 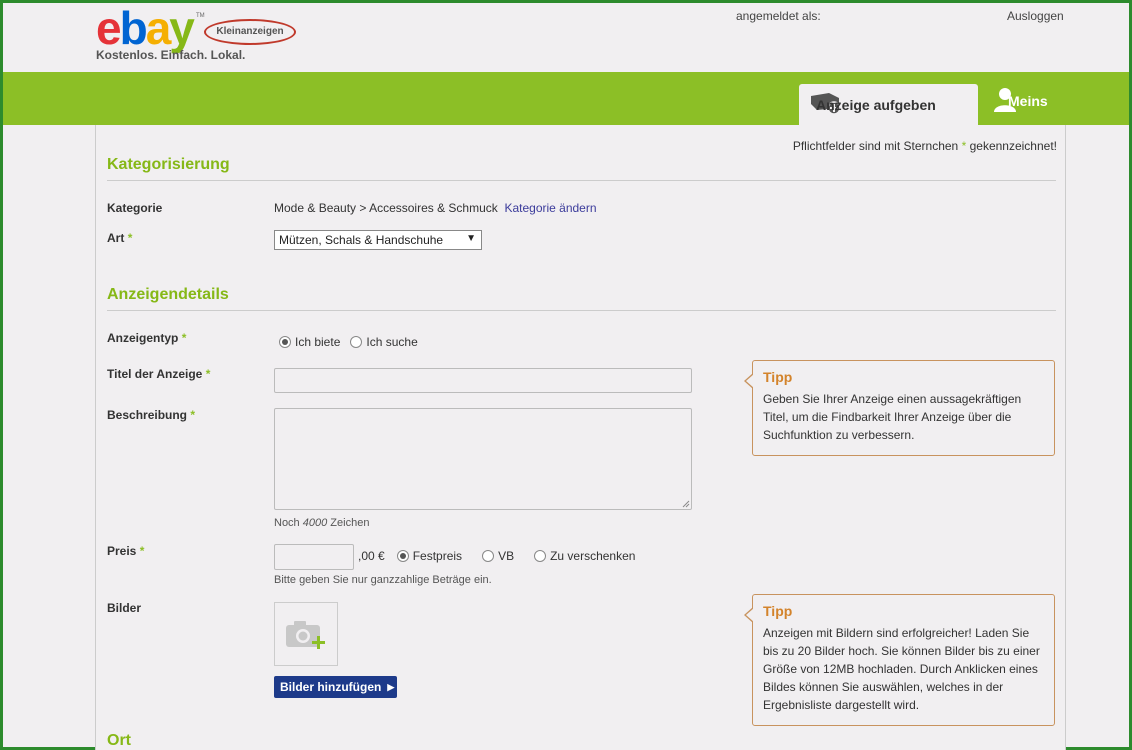 I want to click on change-category-link: Kategorie ändern, so click(x=550, y=208).